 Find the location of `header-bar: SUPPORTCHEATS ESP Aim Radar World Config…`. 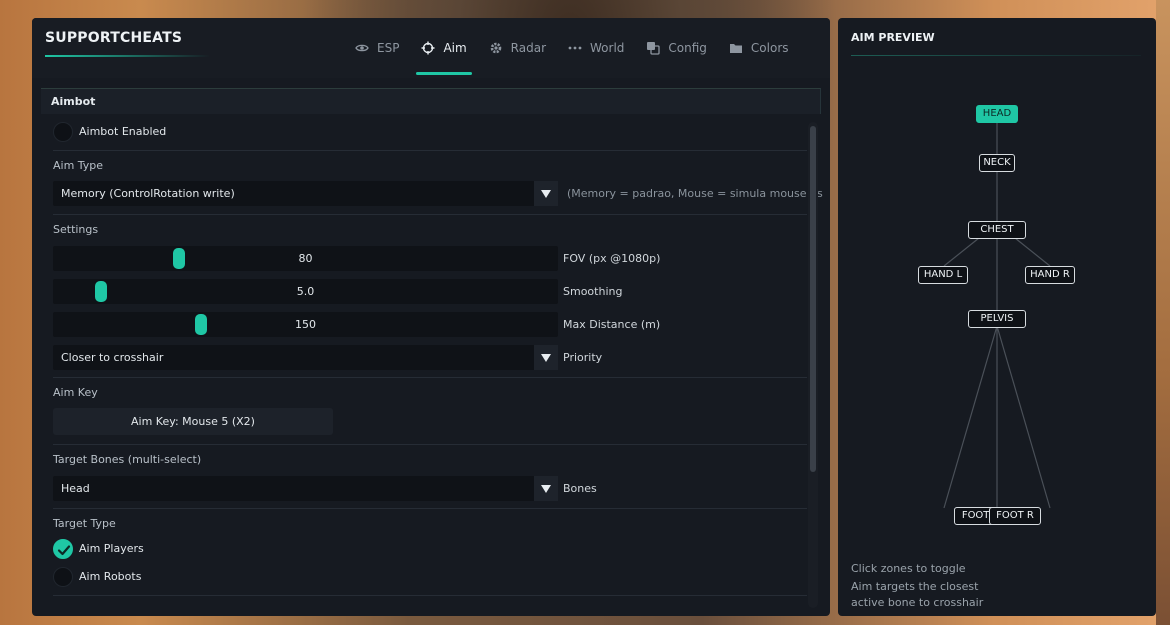

header-bar: SUPPORTCHEATS ESP Aim Radar World Config… is located at coordinates (431, 48).